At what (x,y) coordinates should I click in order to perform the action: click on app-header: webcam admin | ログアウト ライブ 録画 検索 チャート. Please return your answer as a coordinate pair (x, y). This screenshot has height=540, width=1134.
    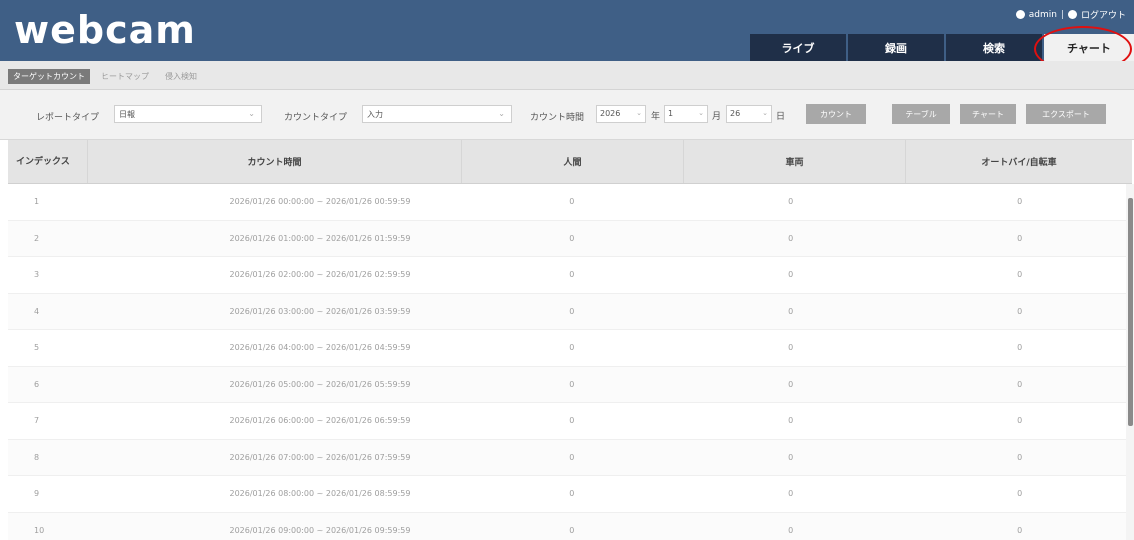
    Looking at the image, I should click on (567, 30).